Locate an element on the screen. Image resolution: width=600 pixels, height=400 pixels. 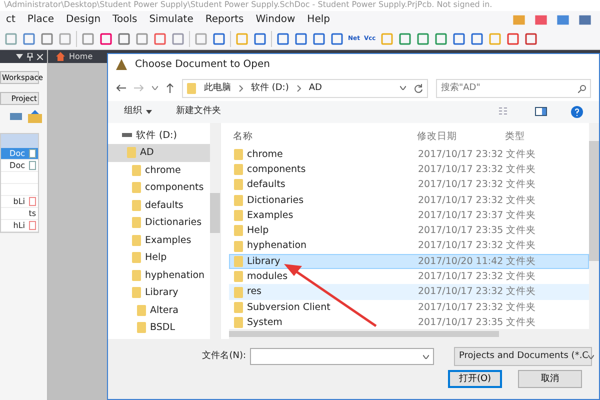
folder-upload-icon is located at coordinates (35, 117).